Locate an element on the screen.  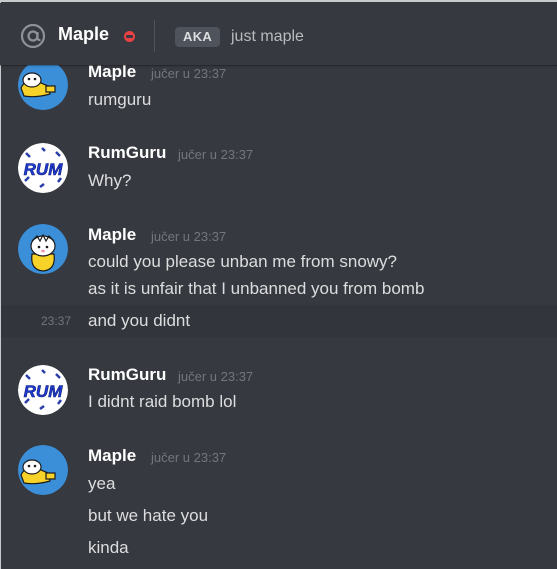
message-text: but we hate you is located at coordinates (148, 515).